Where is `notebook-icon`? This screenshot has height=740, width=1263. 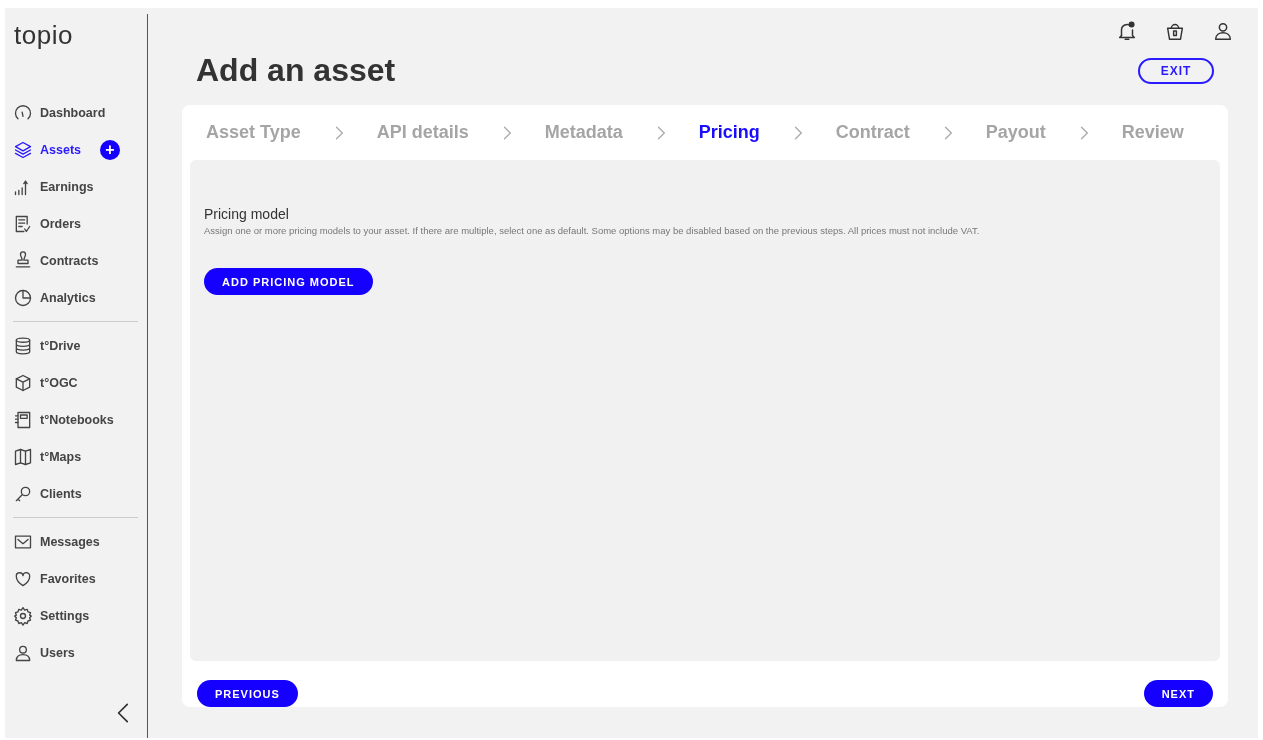 notebook-icon is located at coordinates (23, 419).